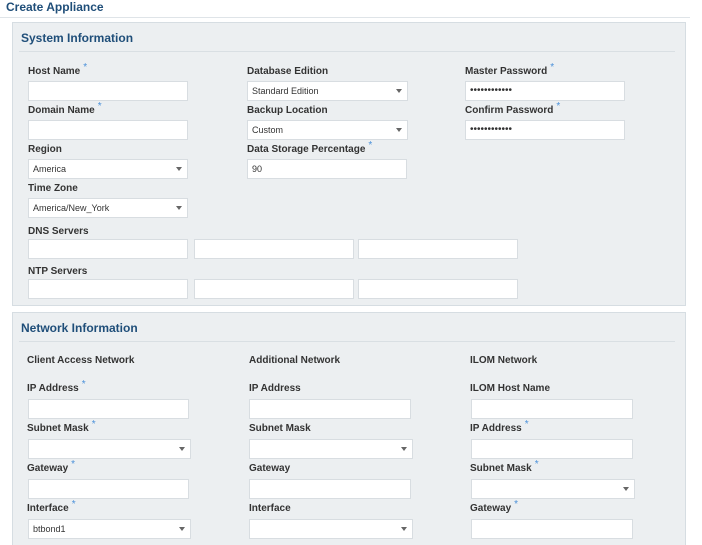  What do you see at coordinates (108, 169) in the screenshot?
I see `region-select: America` at bounding box center [108, 169].